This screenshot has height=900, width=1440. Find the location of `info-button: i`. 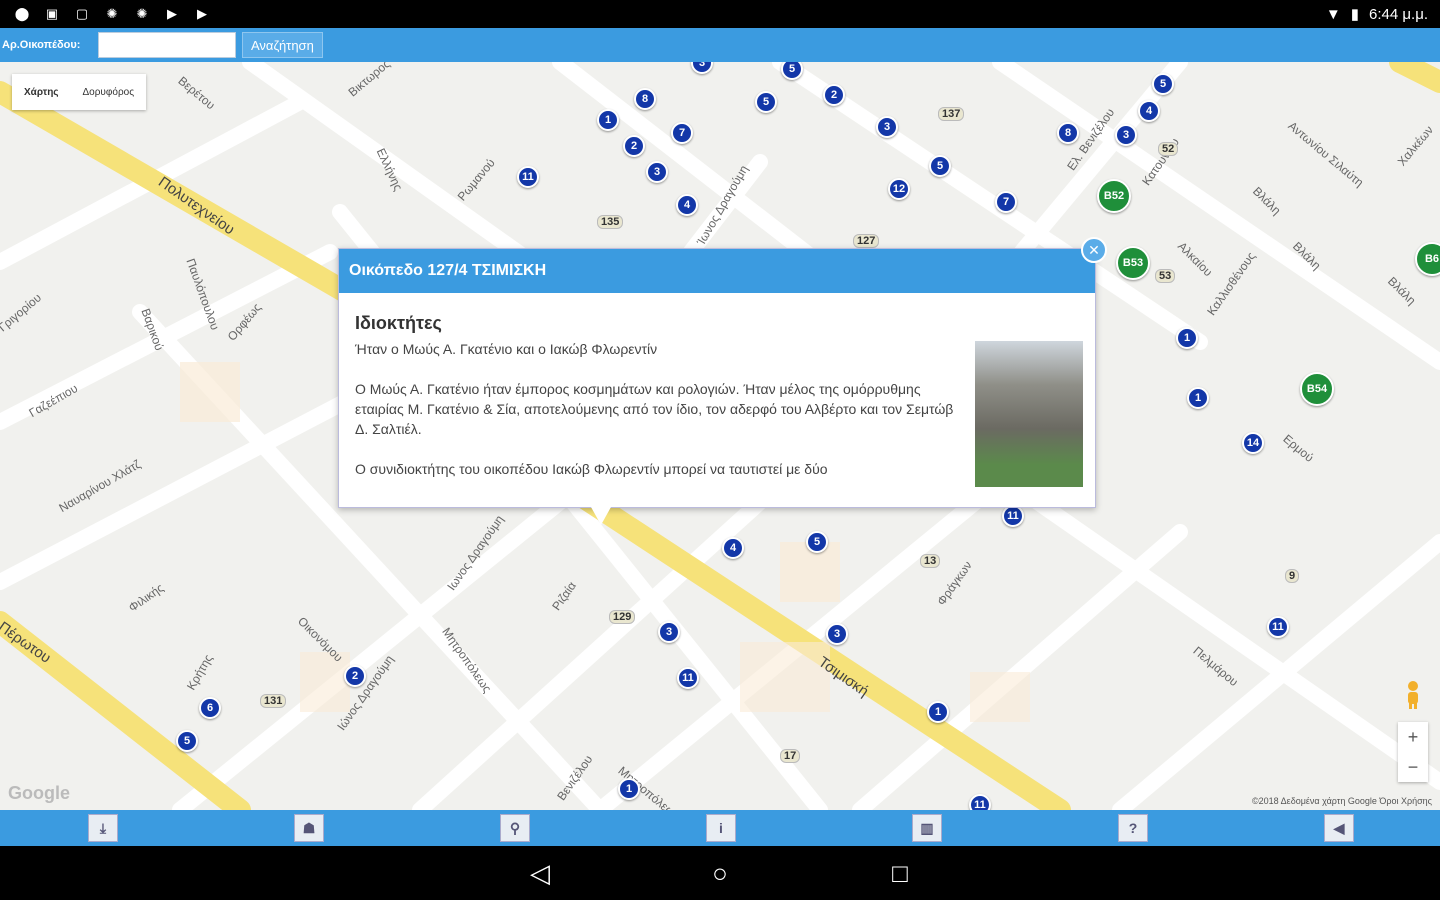

info-button: i is located at coordinates (721, 828).